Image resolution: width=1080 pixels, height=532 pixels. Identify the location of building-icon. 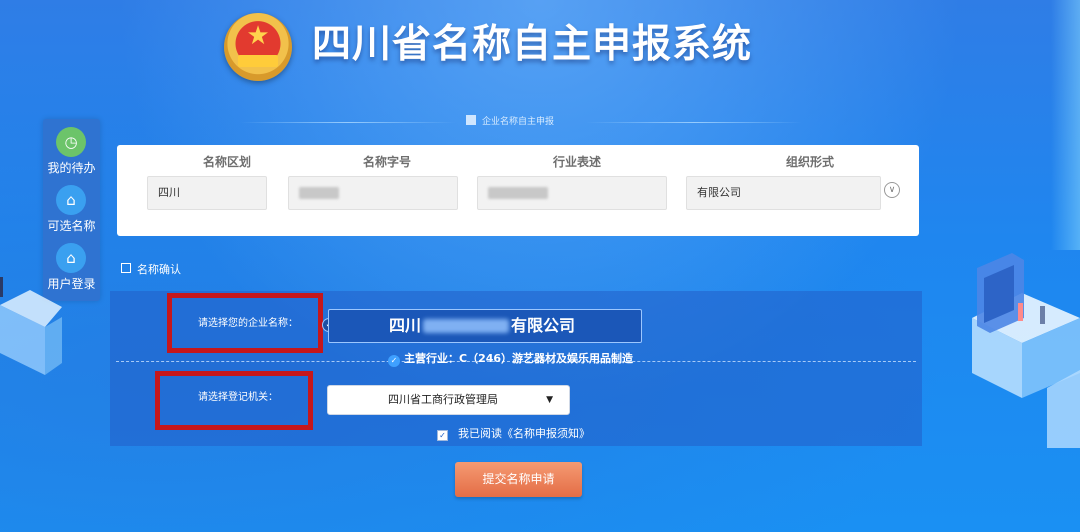
(471, 120).